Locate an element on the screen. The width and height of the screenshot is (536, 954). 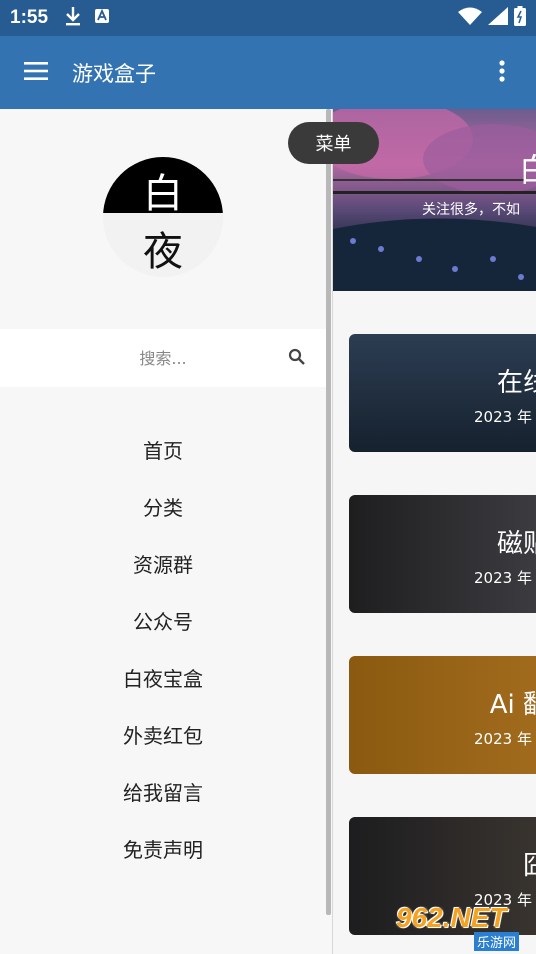
nav-item-resource-group: 资源群 is located at coordinates (163, 563).